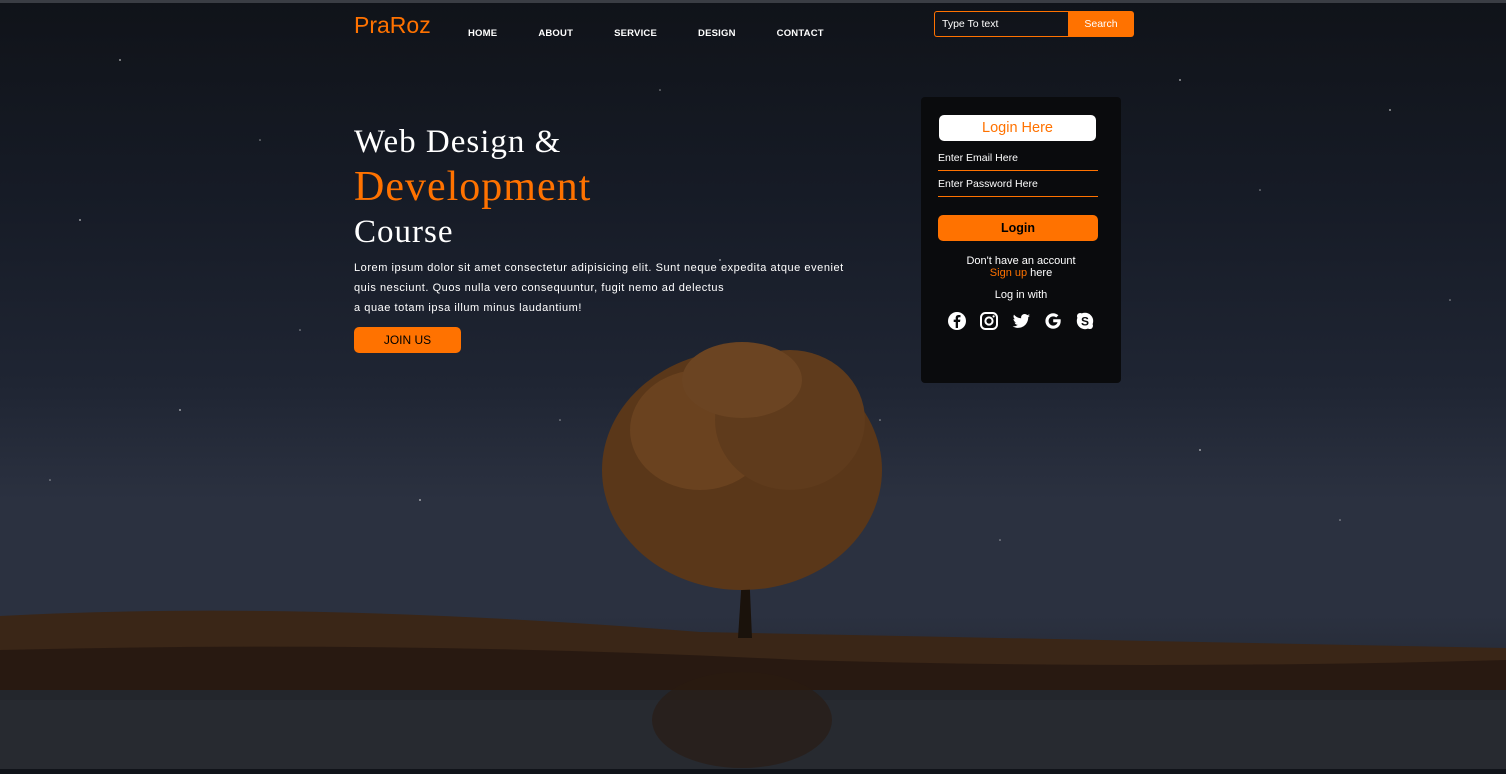 This screenshot has height=774, width=1506. What do you see at coordinates (753, 1) in the screenshot?
I see `top-border` at bounding box center [753, 1].